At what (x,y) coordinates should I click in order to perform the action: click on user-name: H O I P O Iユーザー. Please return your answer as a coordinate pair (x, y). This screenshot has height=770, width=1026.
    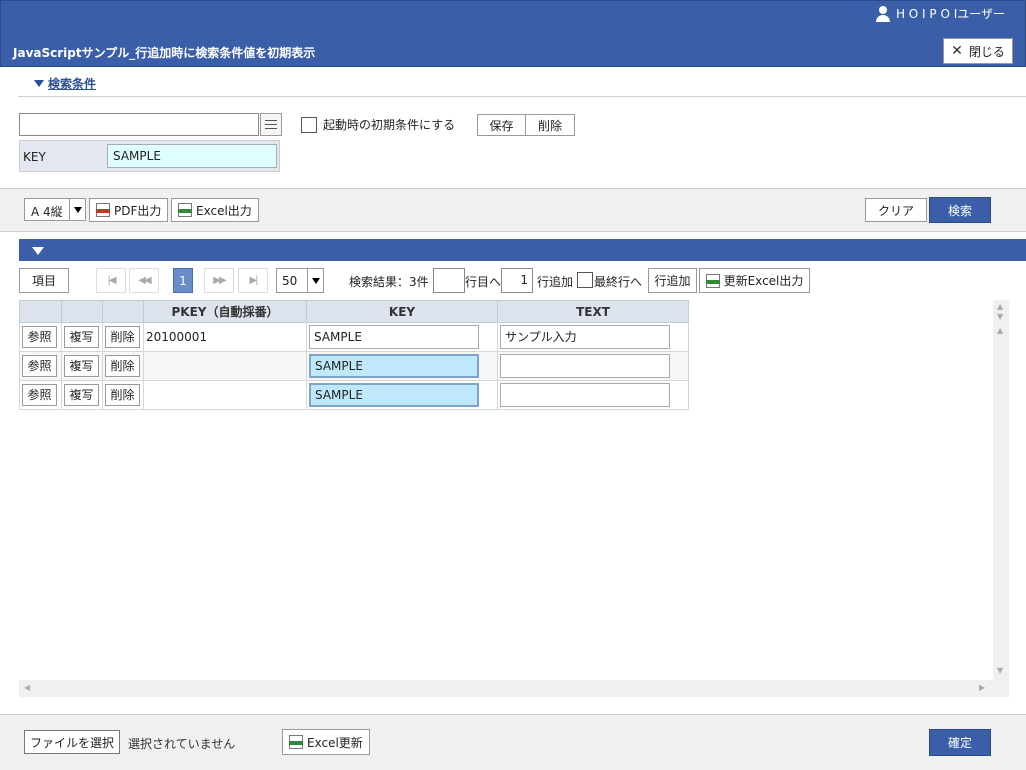
    Looking at the image, I should click on (950, 14).